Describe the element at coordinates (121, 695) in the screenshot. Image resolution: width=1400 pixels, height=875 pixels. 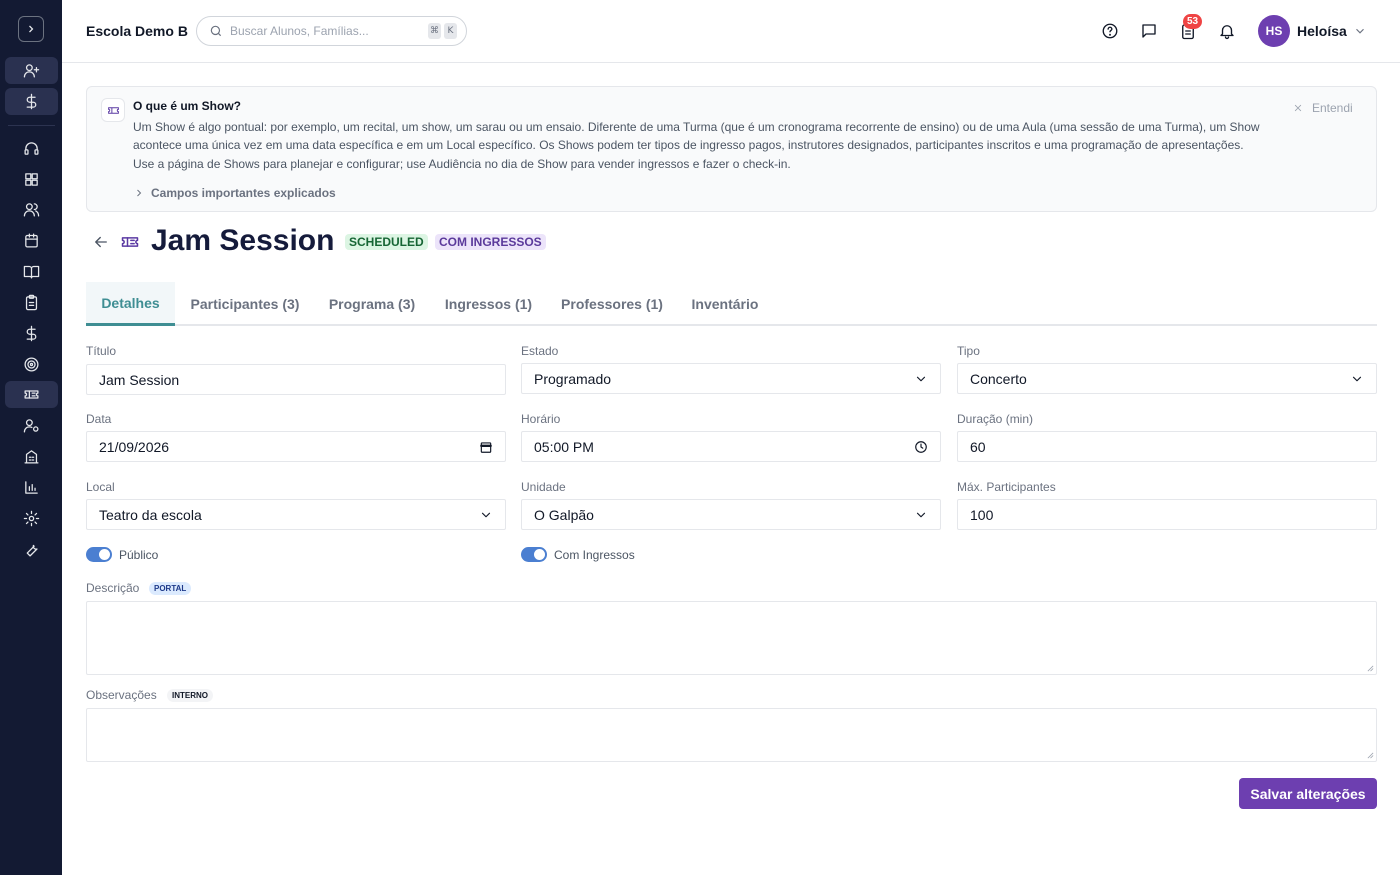
I see `observacoes-label: Observações` at that location.